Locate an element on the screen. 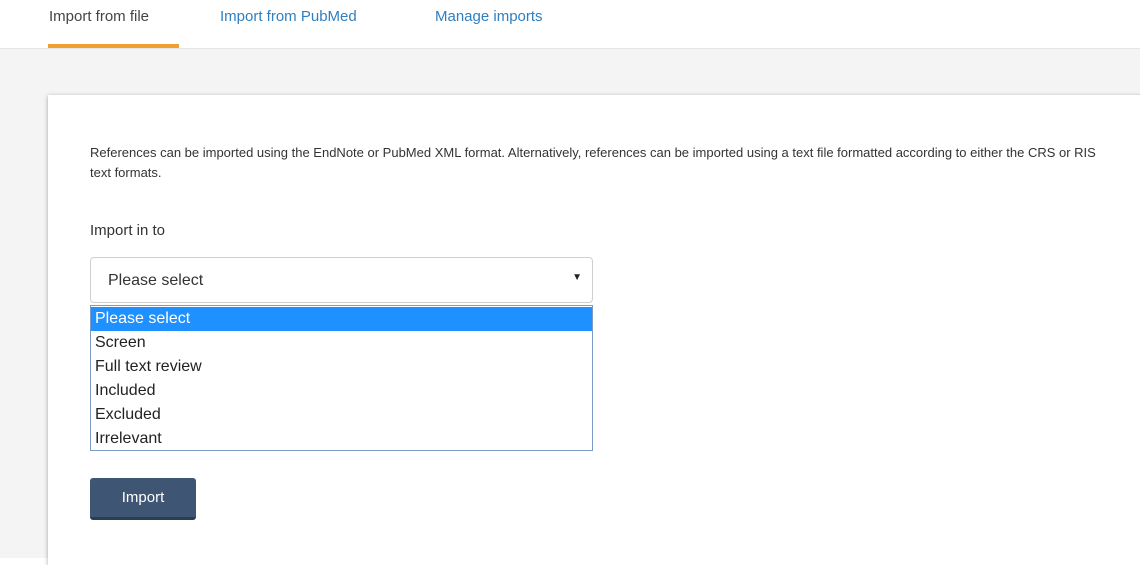 The image size is (1140, 565). option-included: Included is located at coordinates (341, 391).